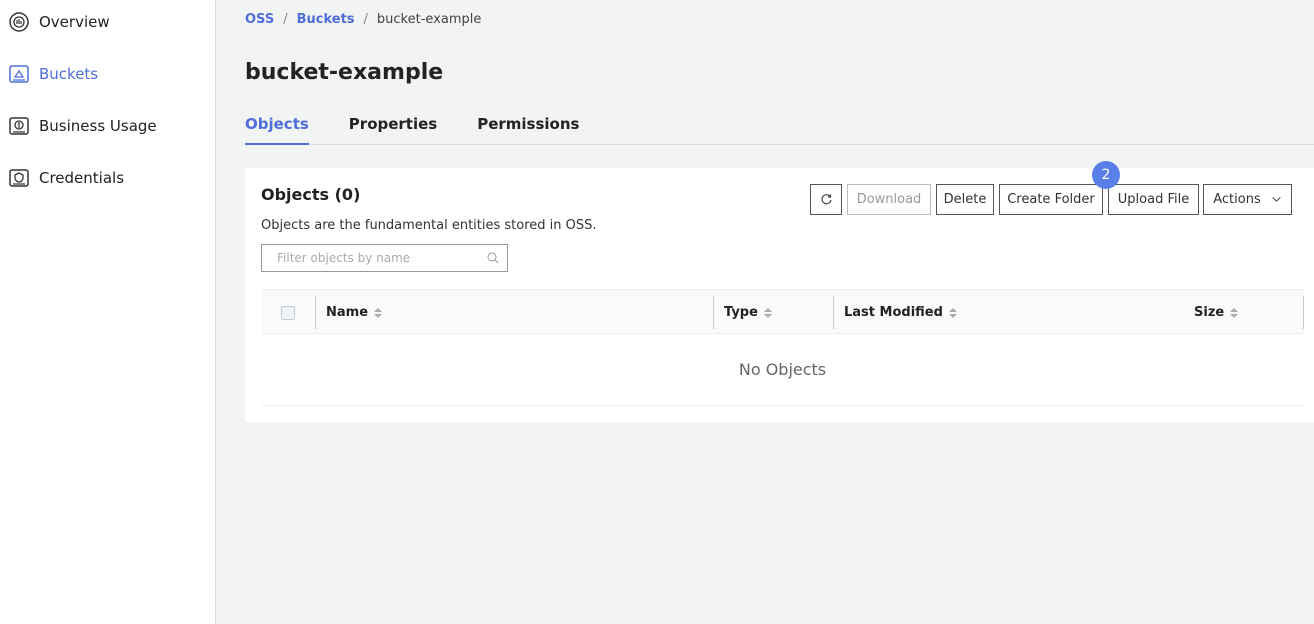  I want to click on refresh-button, so click(826, 199).